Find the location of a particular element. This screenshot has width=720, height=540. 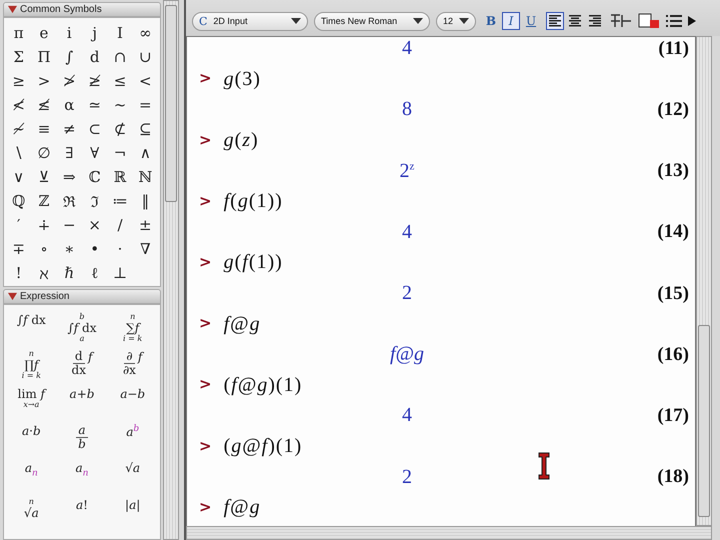

symbol-button: ℝ is located at coordinates (120, 177).